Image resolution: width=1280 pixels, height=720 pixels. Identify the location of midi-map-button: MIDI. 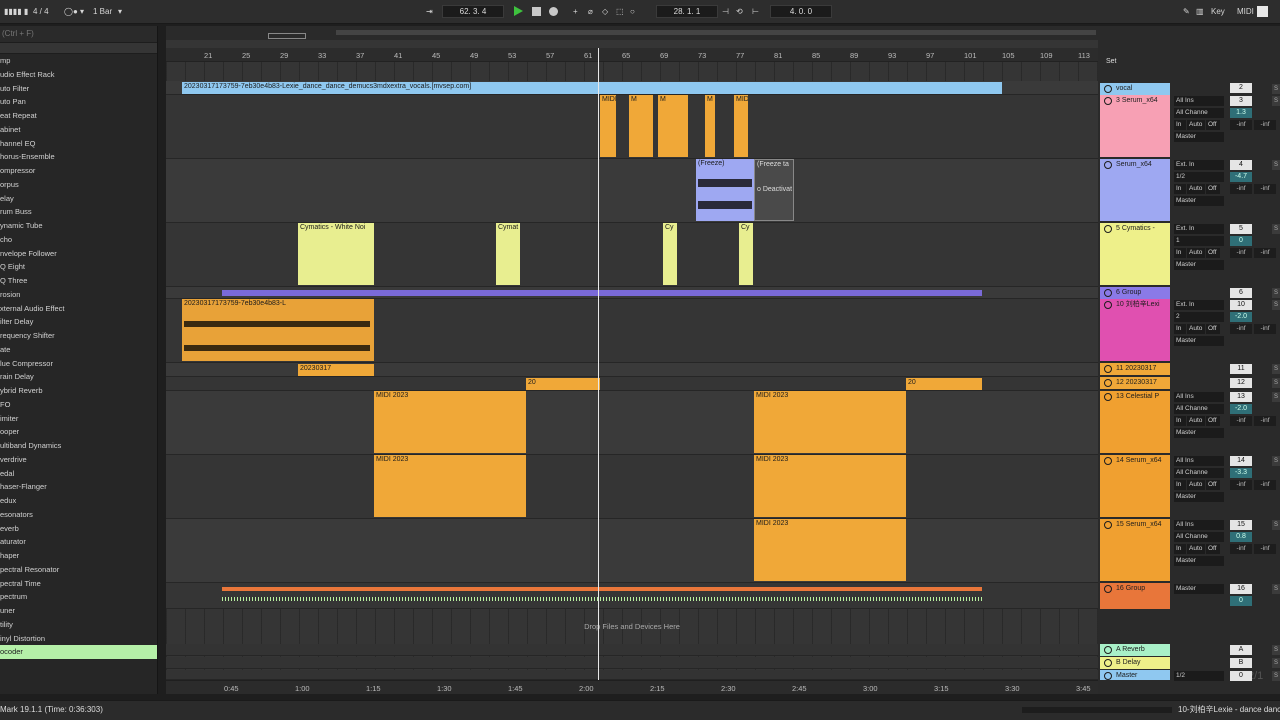
(1245, 11).